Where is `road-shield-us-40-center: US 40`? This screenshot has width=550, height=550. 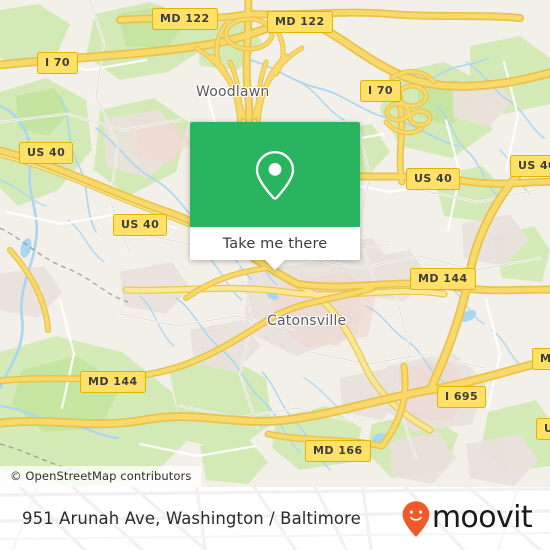 road-shield-us-40-center: US 40 is located at coordinates (140, 225).